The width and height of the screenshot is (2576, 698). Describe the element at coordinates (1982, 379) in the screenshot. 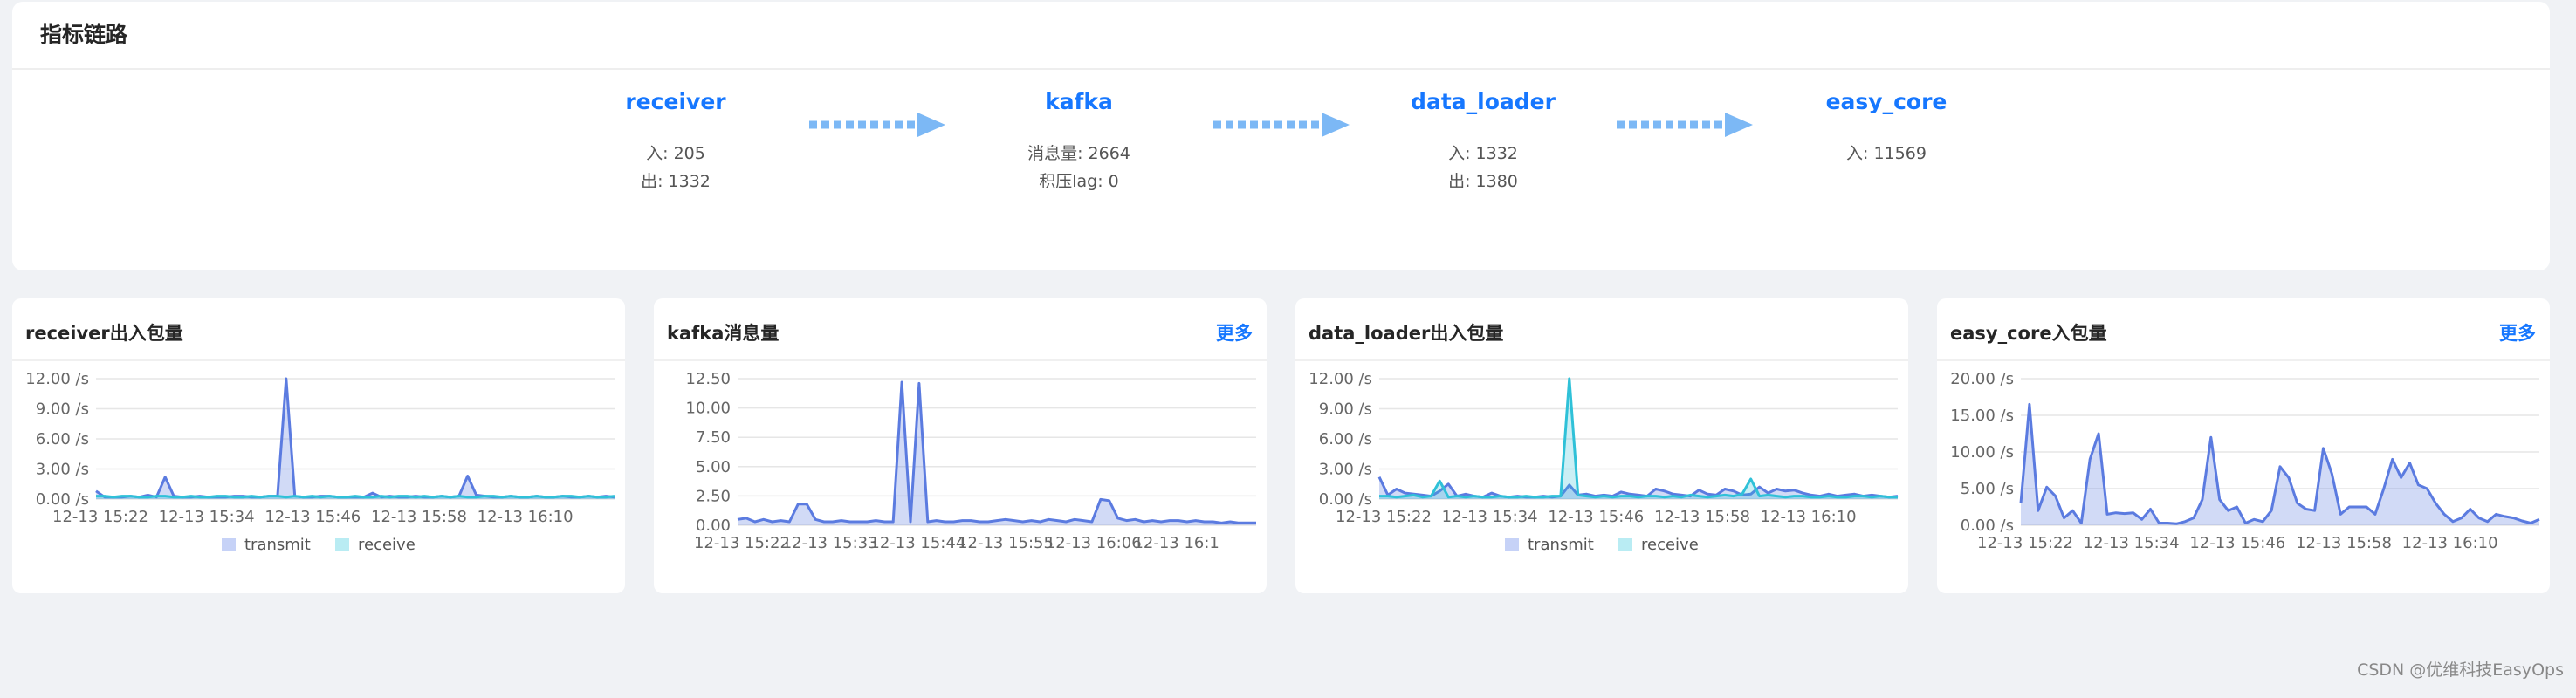

I see `y-tick-label: 20.00 /s` at that location.